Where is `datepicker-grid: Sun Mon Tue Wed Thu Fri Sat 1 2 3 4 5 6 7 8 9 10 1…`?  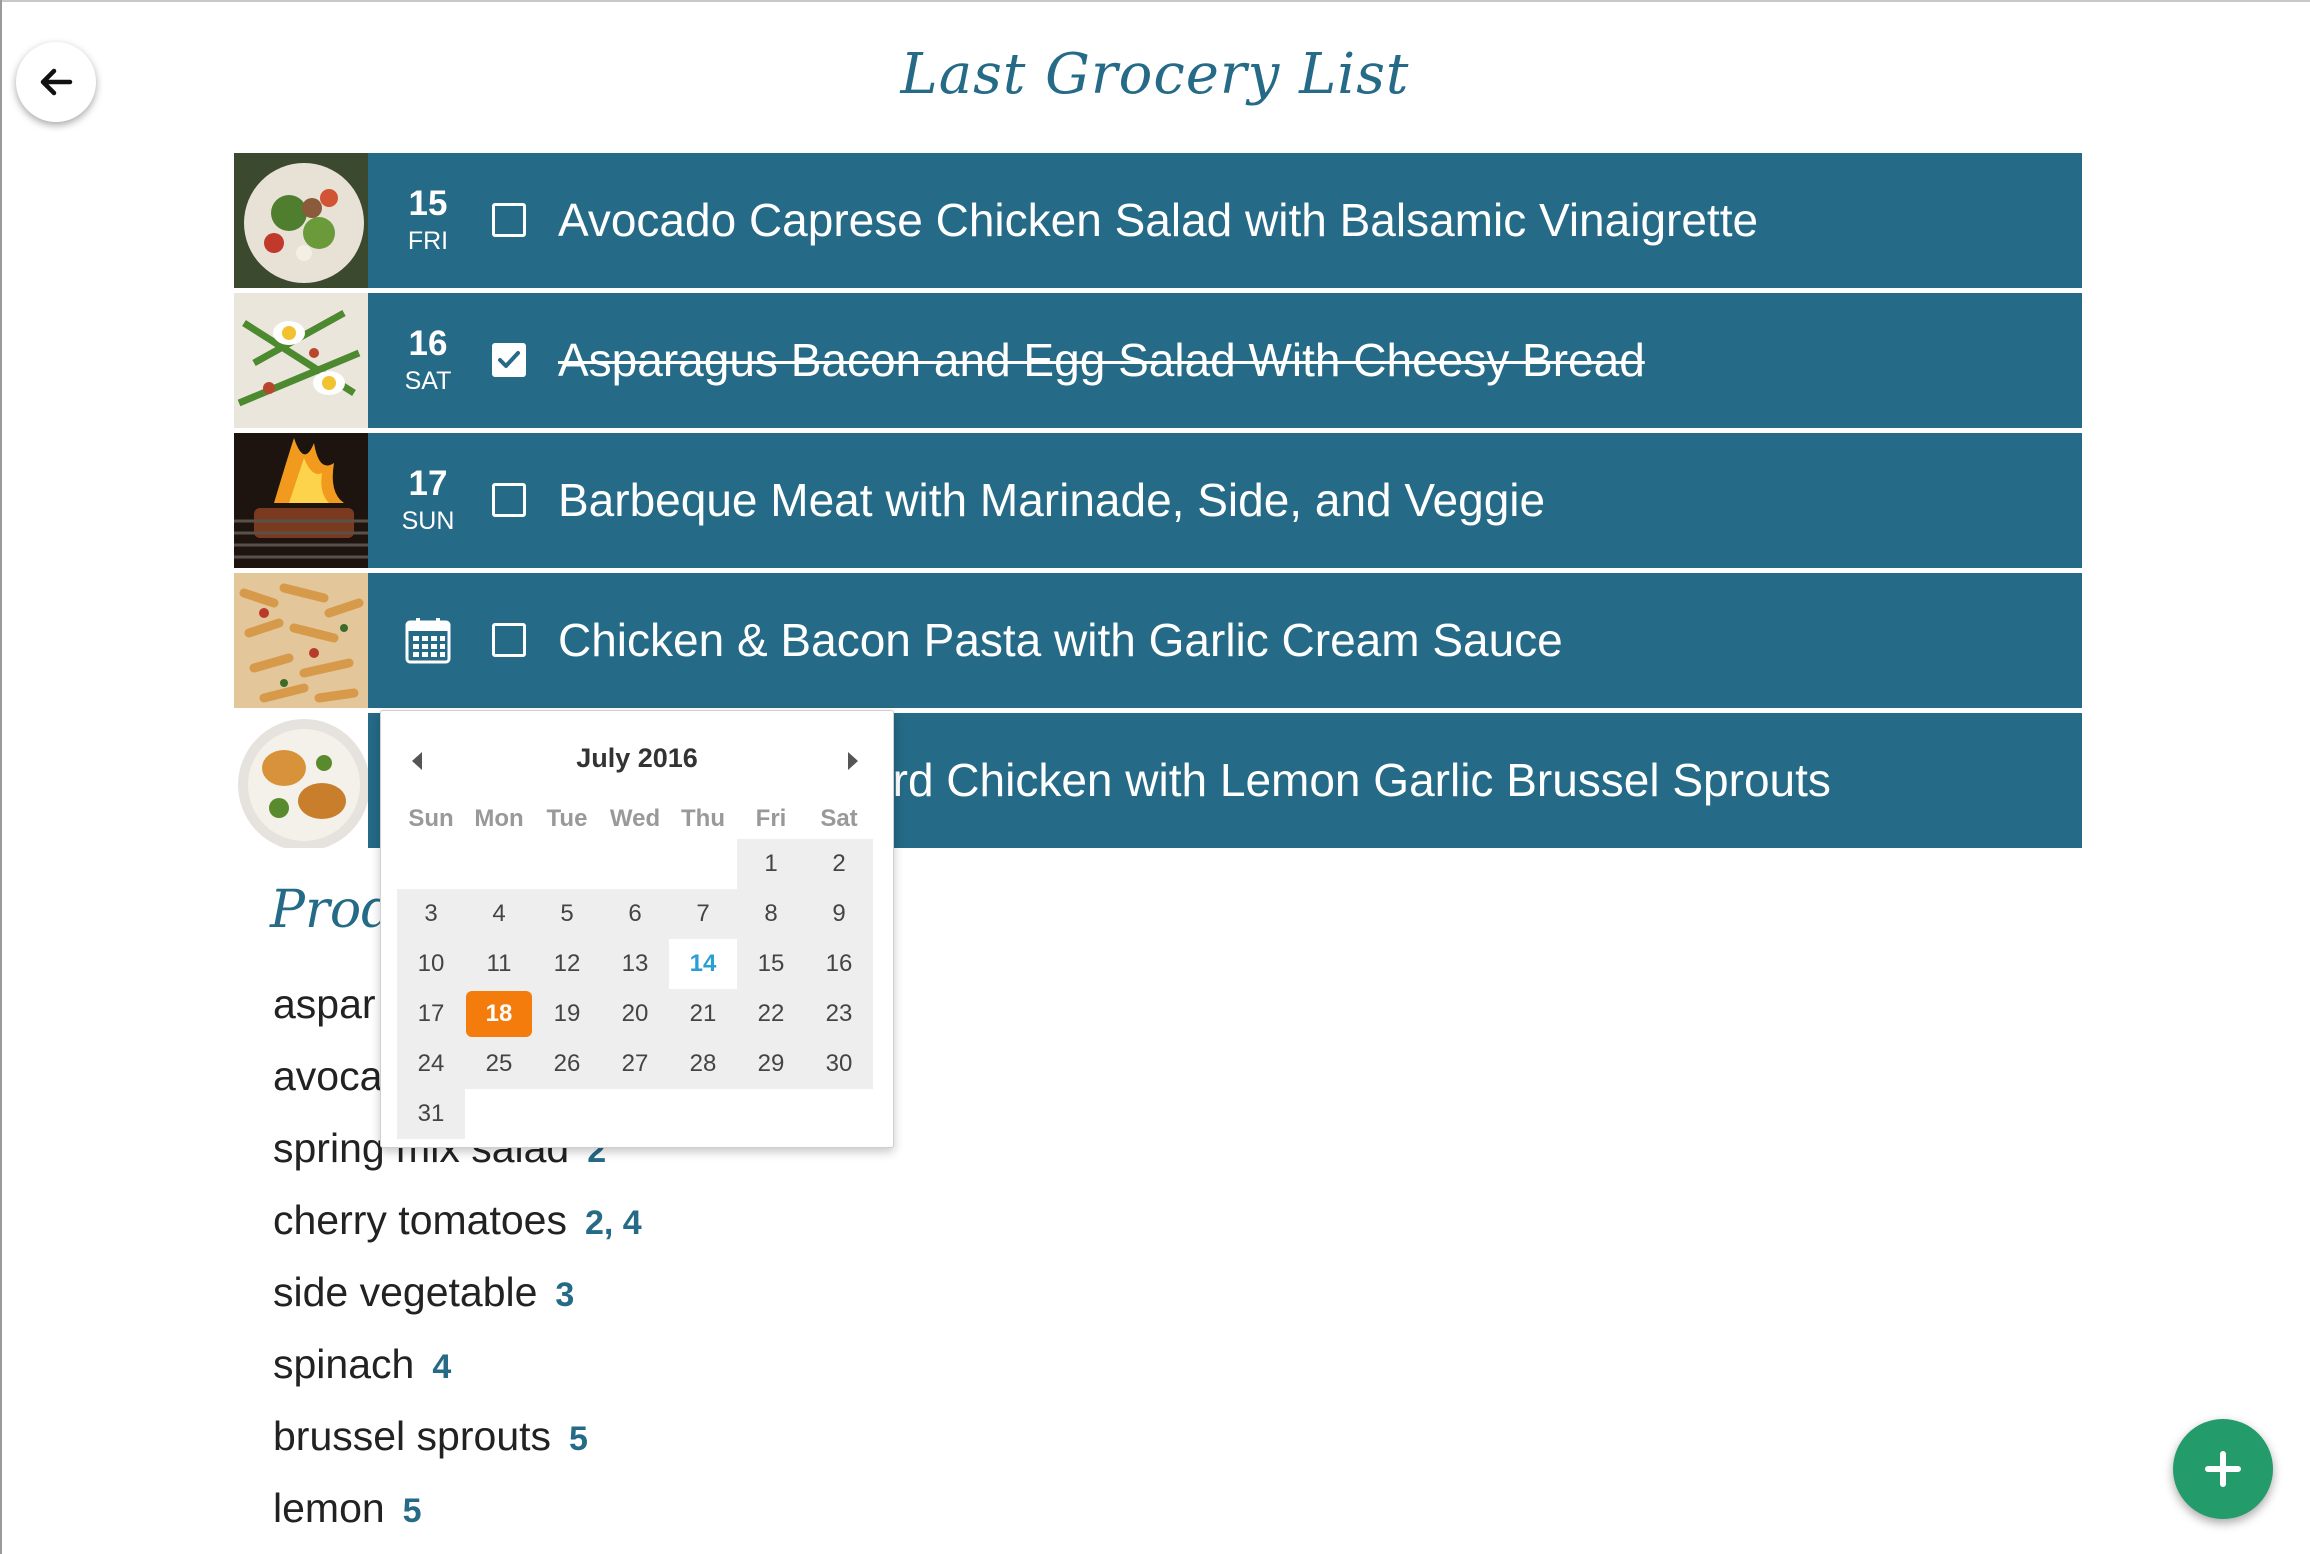
datepicker-grid: Sun Mon Tue Wed Thu Fri Sat 1 2 3 4 5 6 7 8 9 10 1… is located at coordinates (635, 969).